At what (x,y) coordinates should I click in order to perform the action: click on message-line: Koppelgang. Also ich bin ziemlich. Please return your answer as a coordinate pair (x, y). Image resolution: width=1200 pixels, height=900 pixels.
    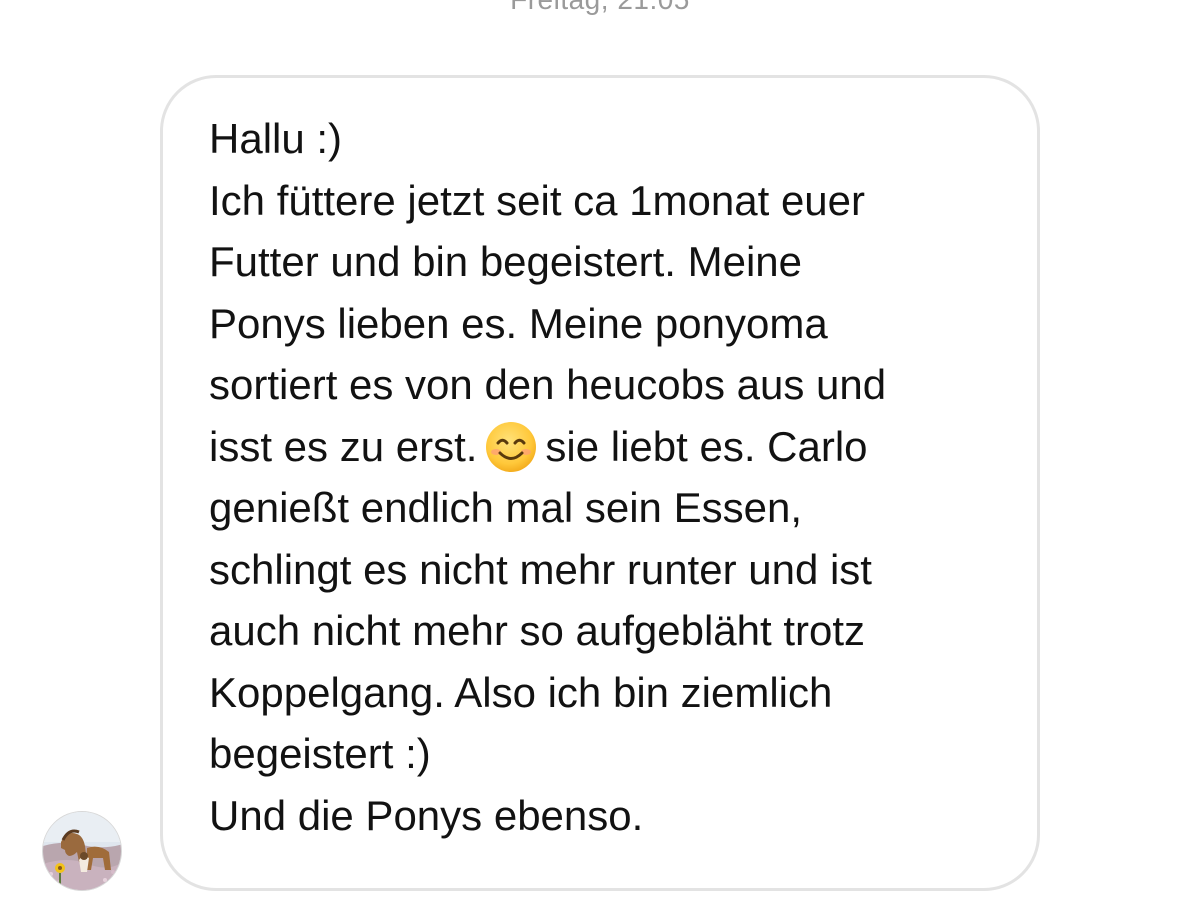
    Looking at the image, I should click on (521, 692).